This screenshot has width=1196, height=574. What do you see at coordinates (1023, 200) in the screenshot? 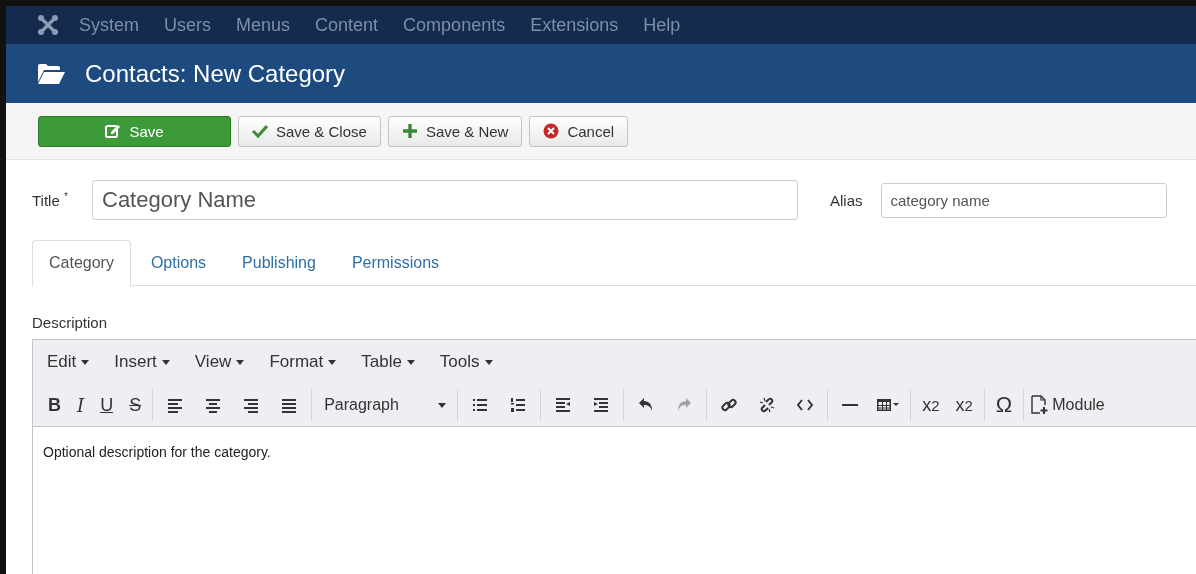
I see `alias-field: category name` at bounding box center [1023, 200].